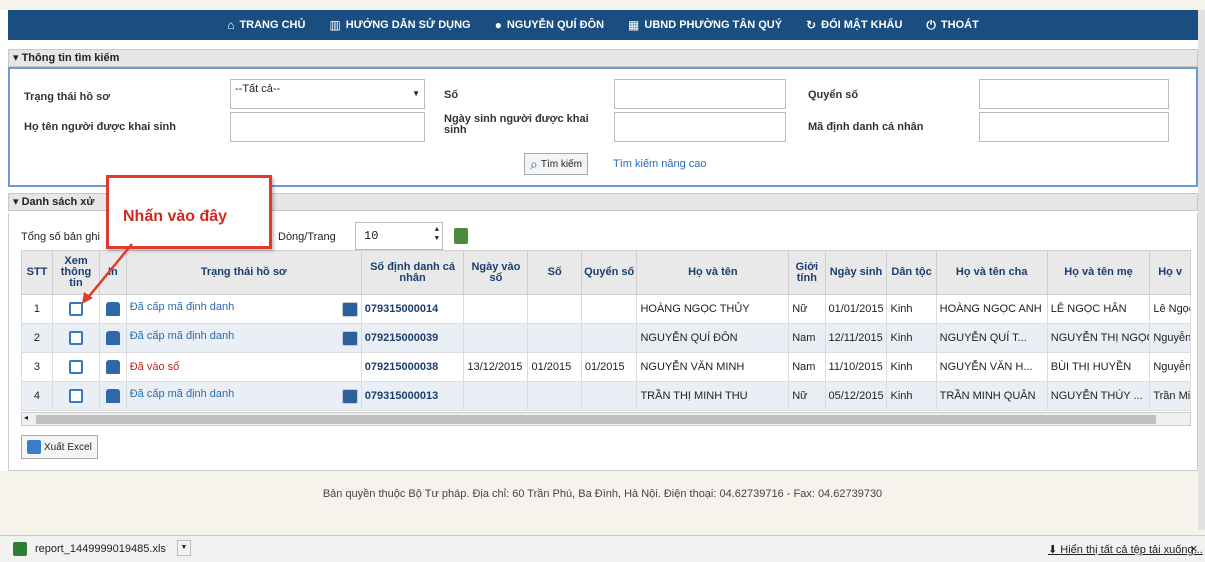 This screenshot has width=1205, height=562. I want to click on col-header: Họ và tên, so click(713, 272).